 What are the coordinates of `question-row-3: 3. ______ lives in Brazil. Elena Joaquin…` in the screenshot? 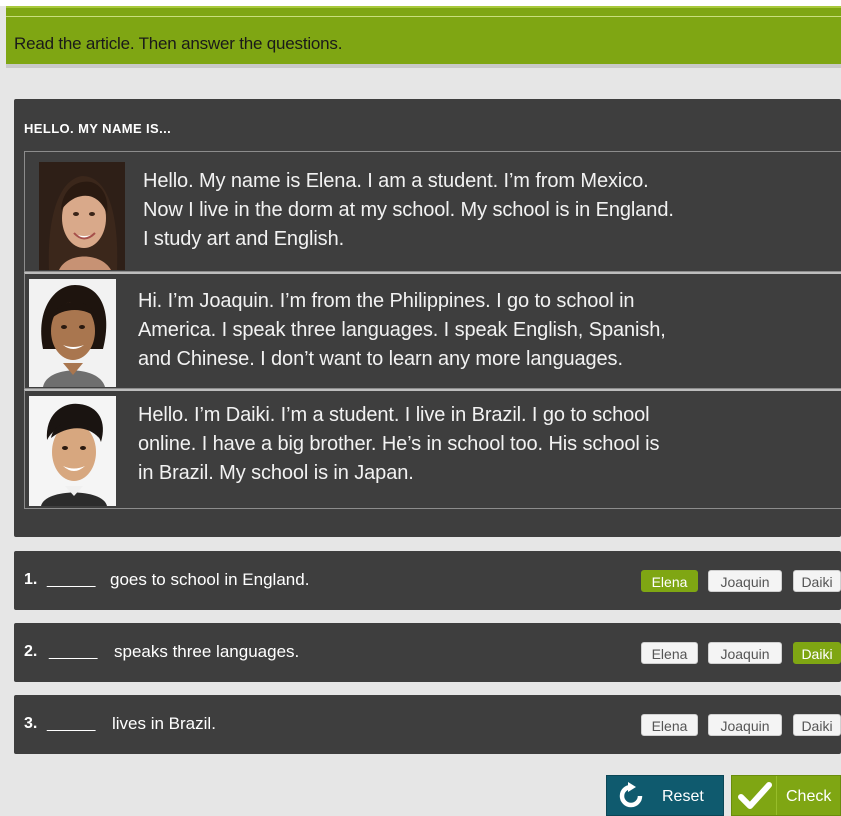 It's located at (427, 724).